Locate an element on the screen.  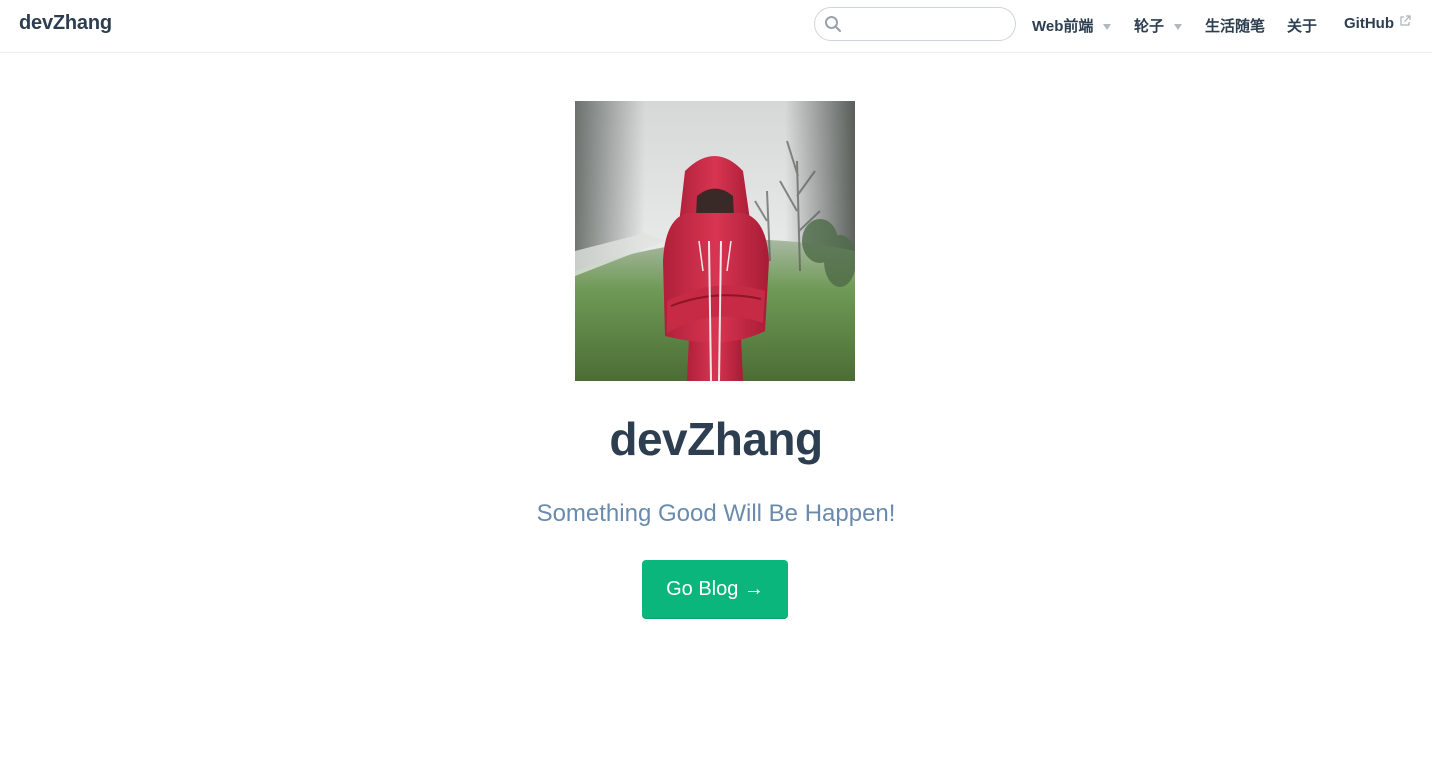
nav-item-web-frontend: Web前端 is located at coordinates (1072, 25).